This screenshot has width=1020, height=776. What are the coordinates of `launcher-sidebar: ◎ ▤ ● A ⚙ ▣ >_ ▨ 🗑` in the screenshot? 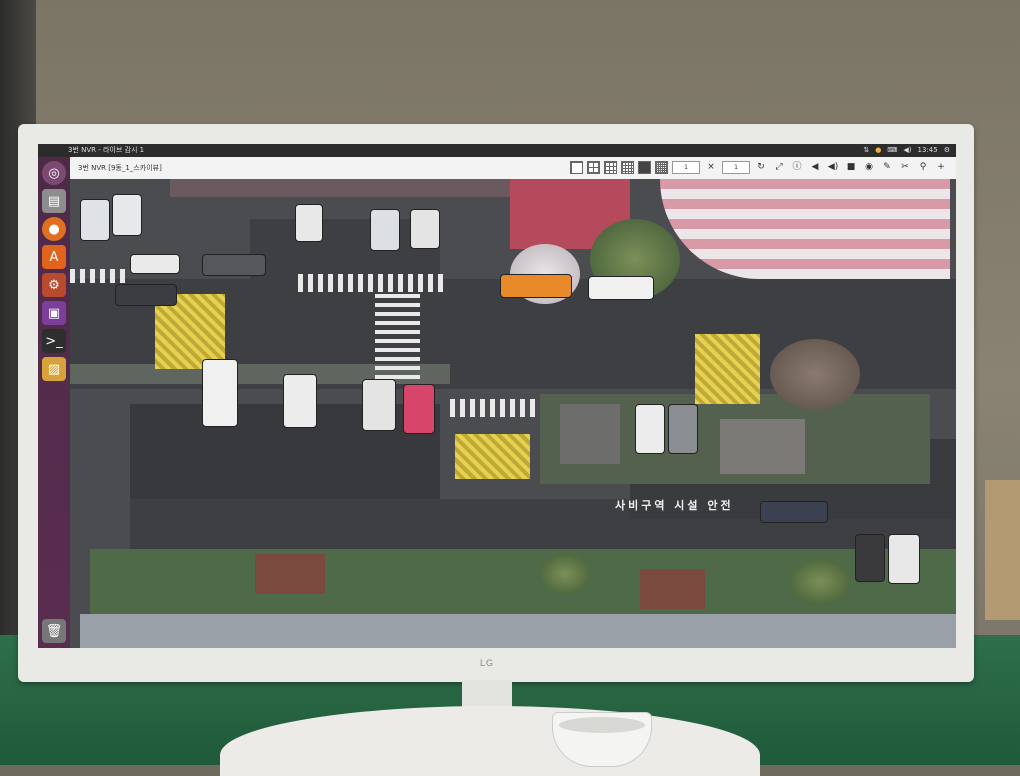 It's located at (54, 402).